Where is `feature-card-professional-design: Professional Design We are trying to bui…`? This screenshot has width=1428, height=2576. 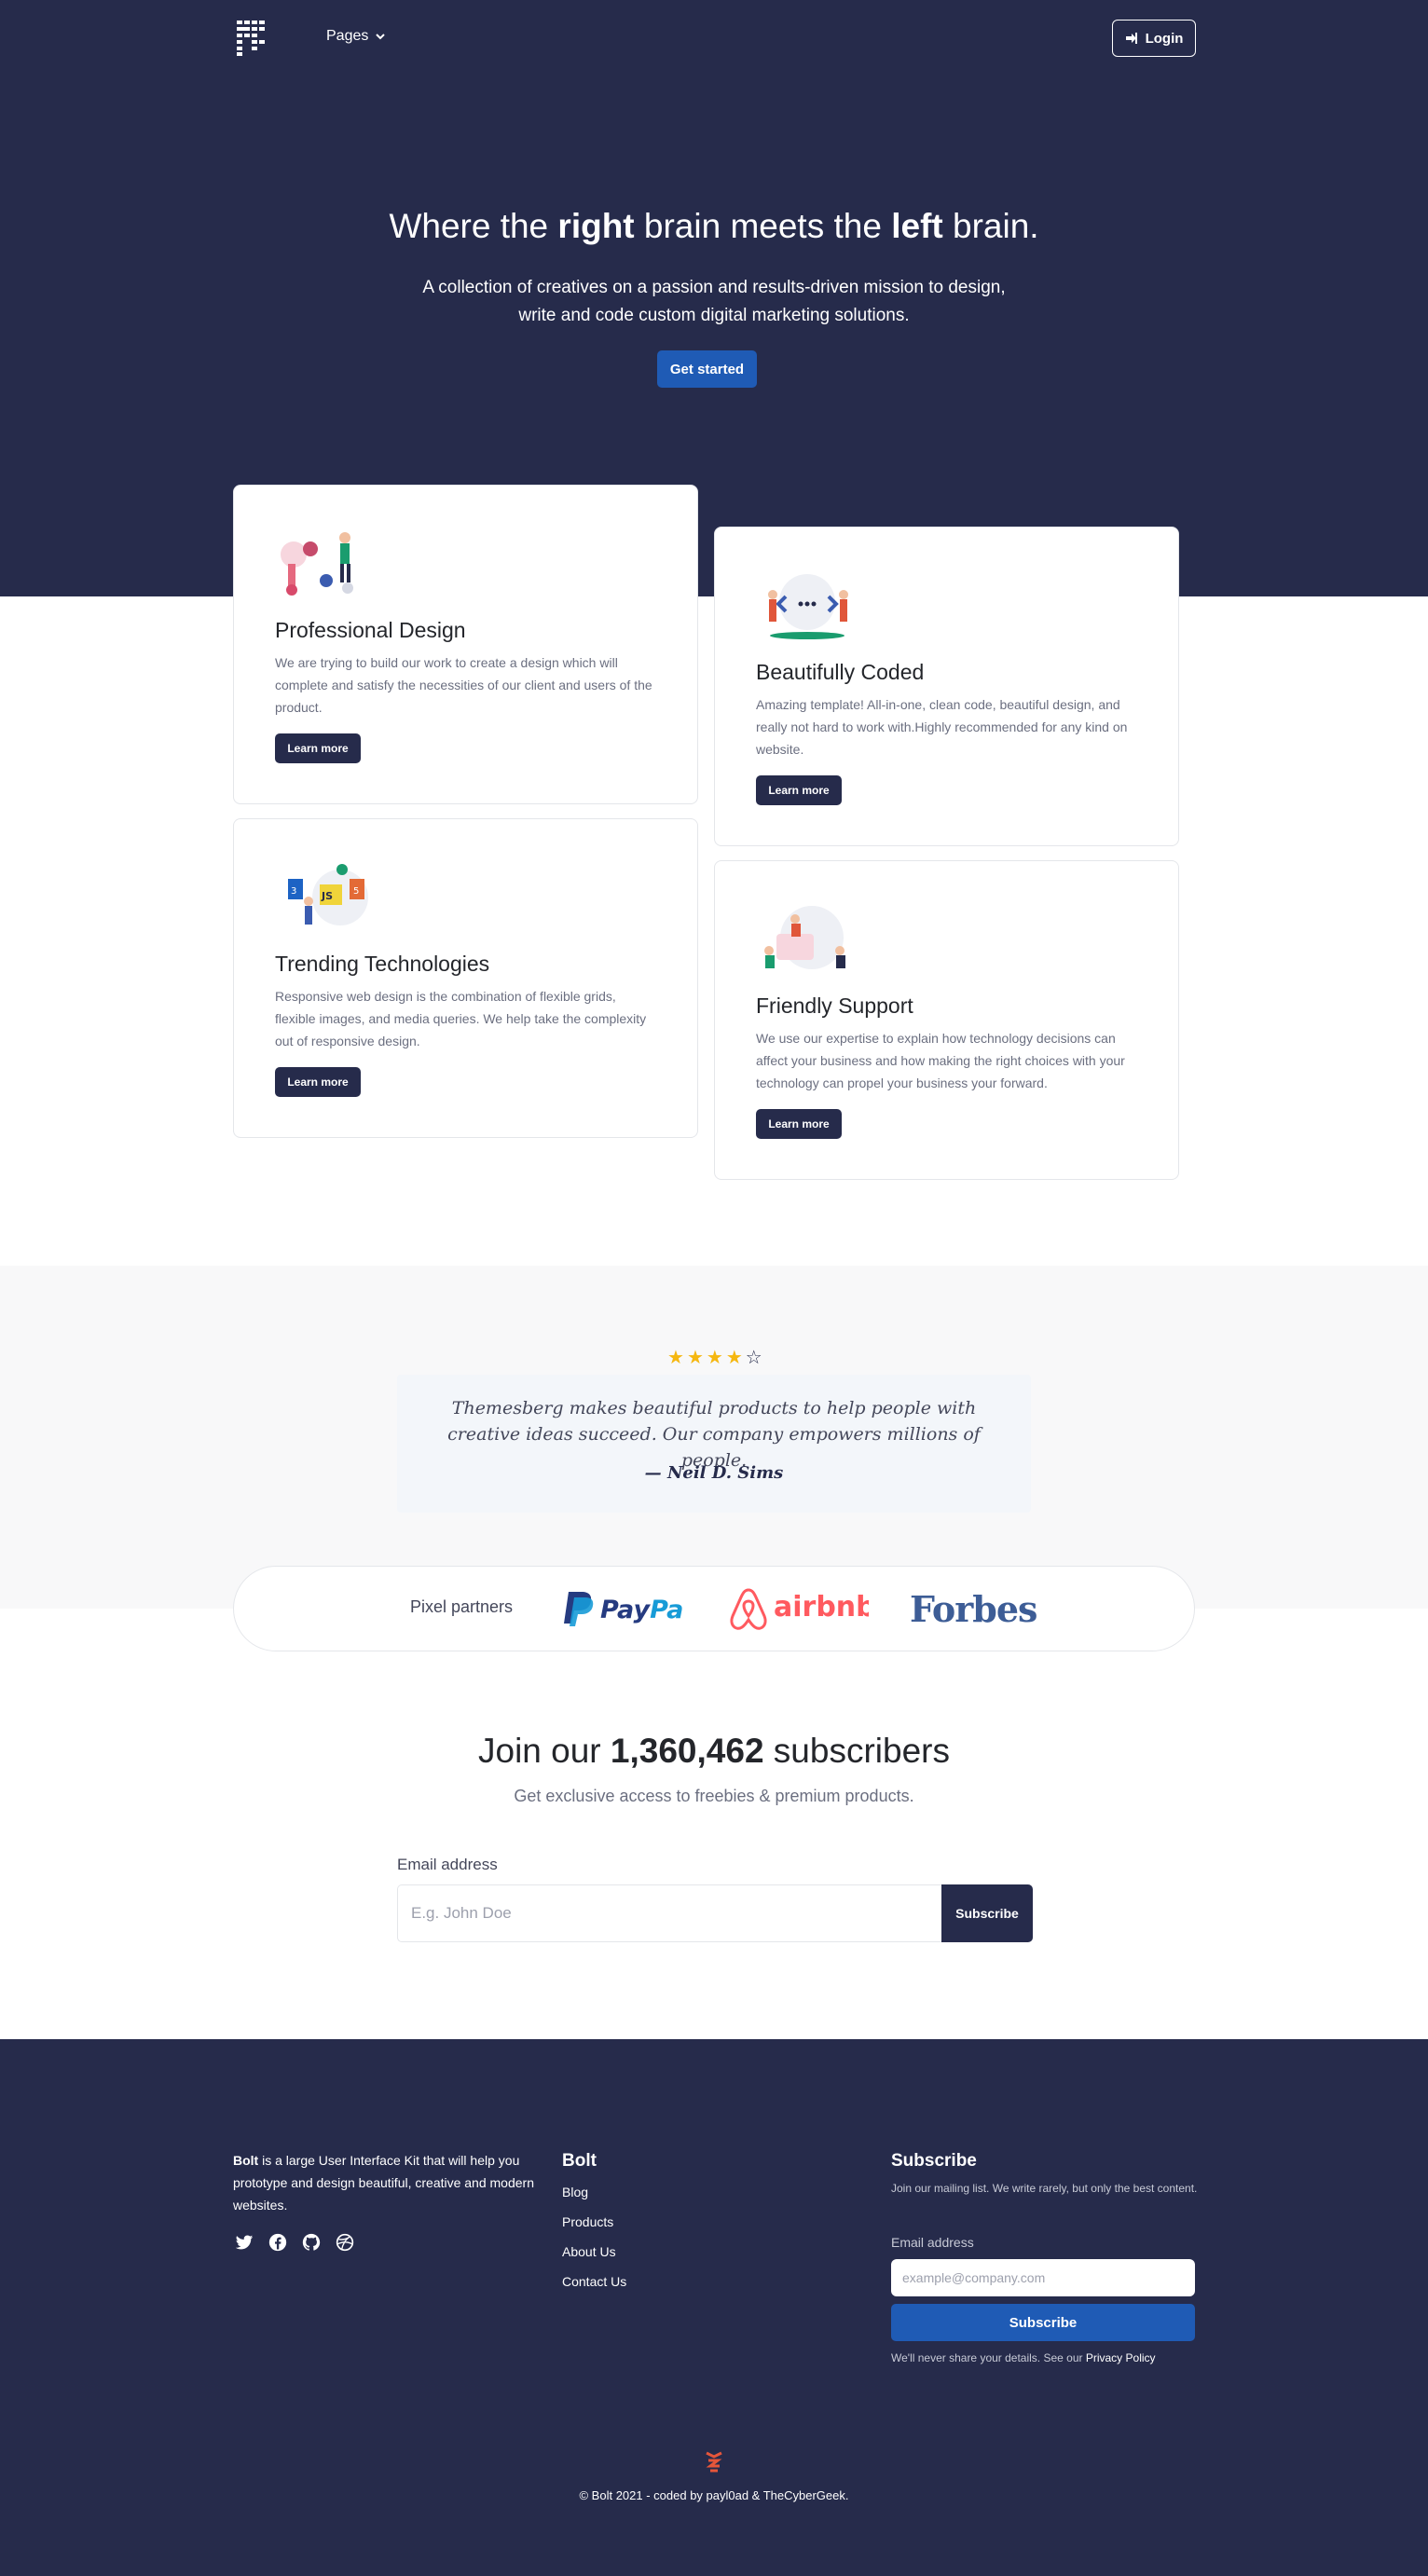
feature-card-professional-design: Professional Design We are trying to bui… is located at coordinates (465, 644).